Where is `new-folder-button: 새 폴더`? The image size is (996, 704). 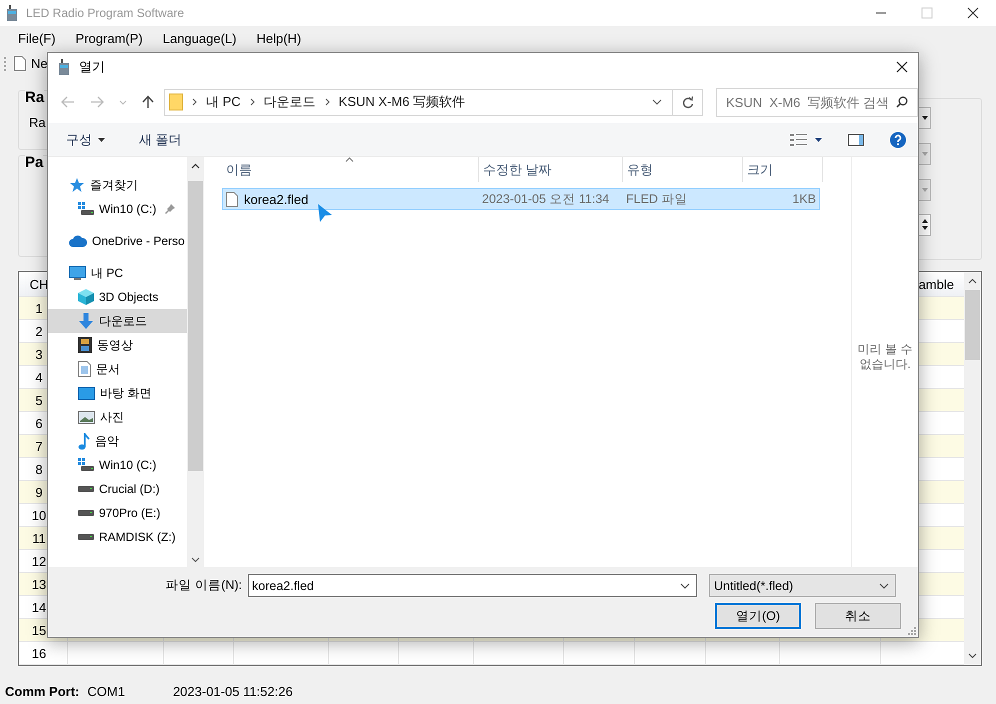 new-folder-button: 새 폴더 is located at coordinates (160, 139).